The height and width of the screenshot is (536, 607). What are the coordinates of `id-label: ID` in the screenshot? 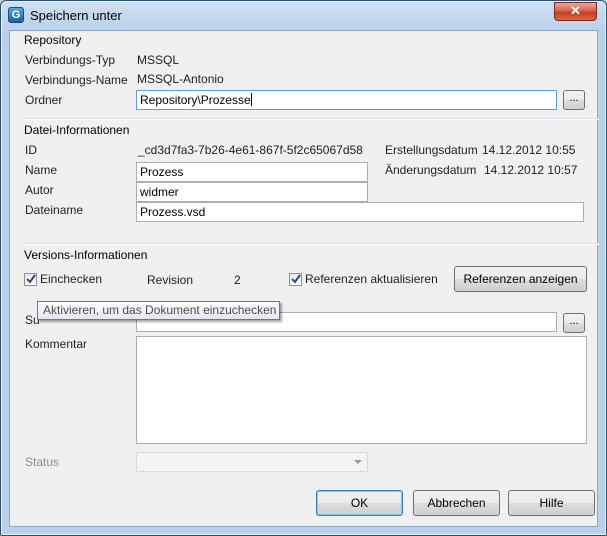 It's located at (31, 150).